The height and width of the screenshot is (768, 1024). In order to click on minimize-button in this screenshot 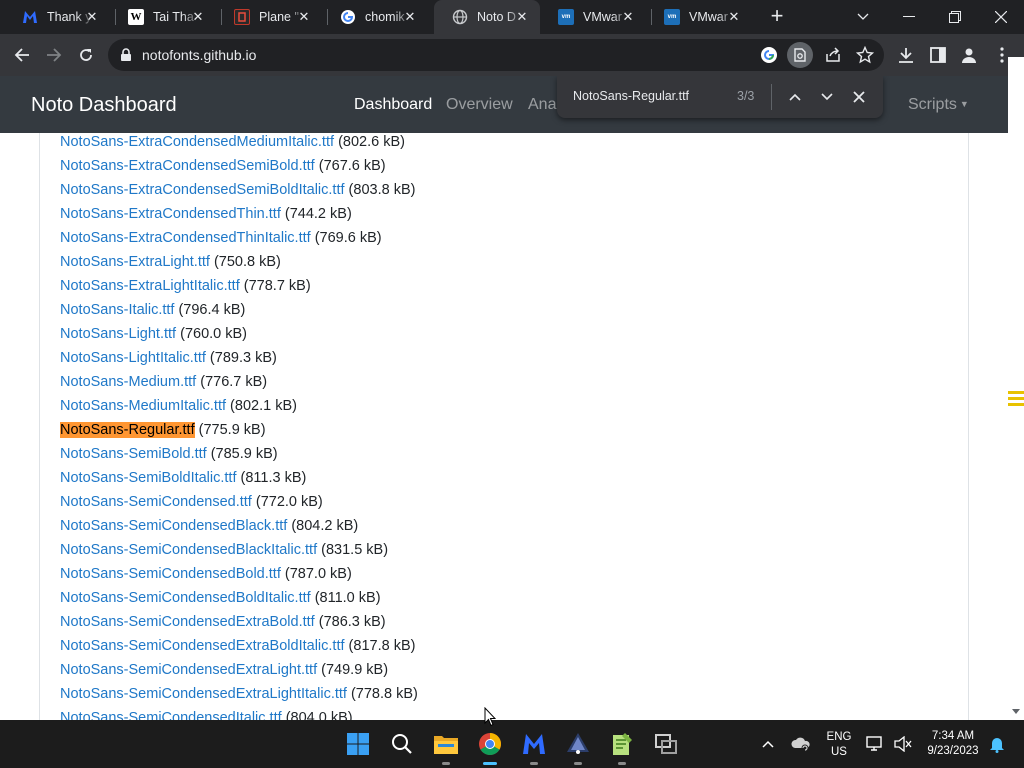, I will do `click(909, 17)`.